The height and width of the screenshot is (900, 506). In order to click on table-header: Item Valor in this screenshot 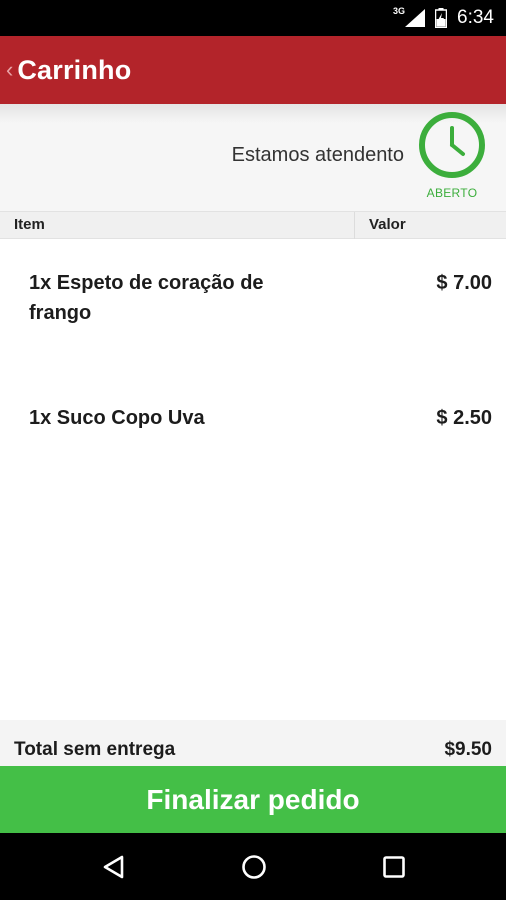, I will do `click(253, 225)`.